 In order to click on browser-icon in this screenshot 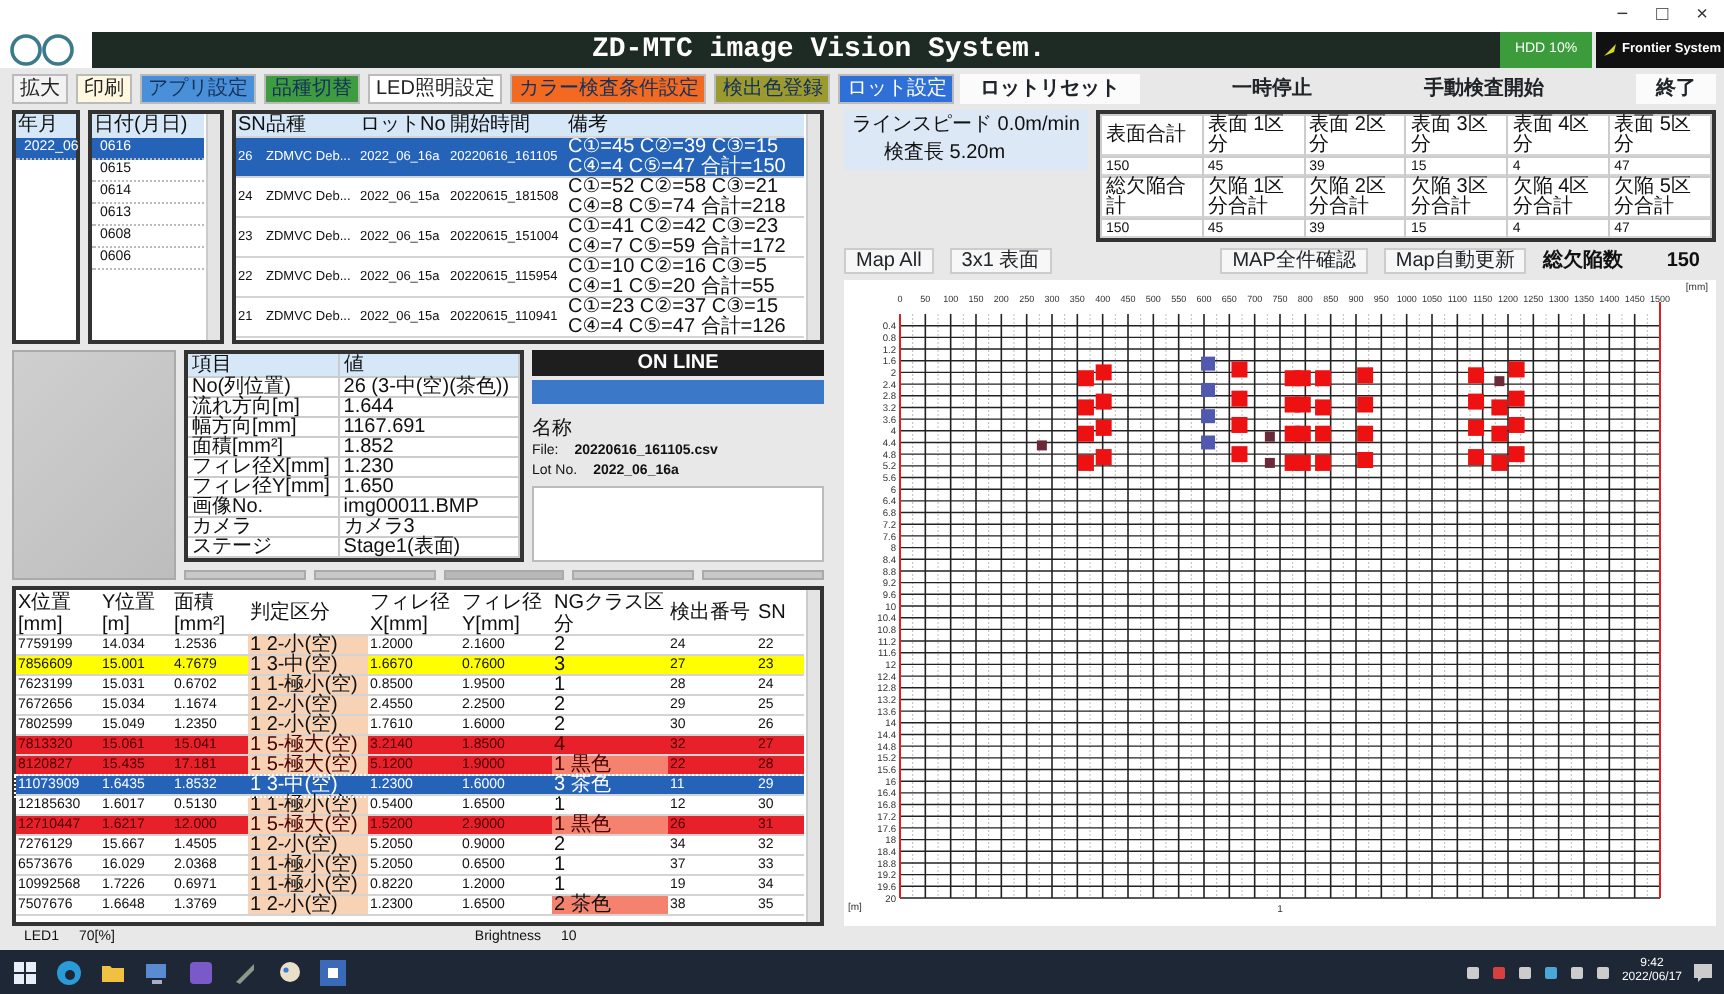, I will do `click(69, 972)`.